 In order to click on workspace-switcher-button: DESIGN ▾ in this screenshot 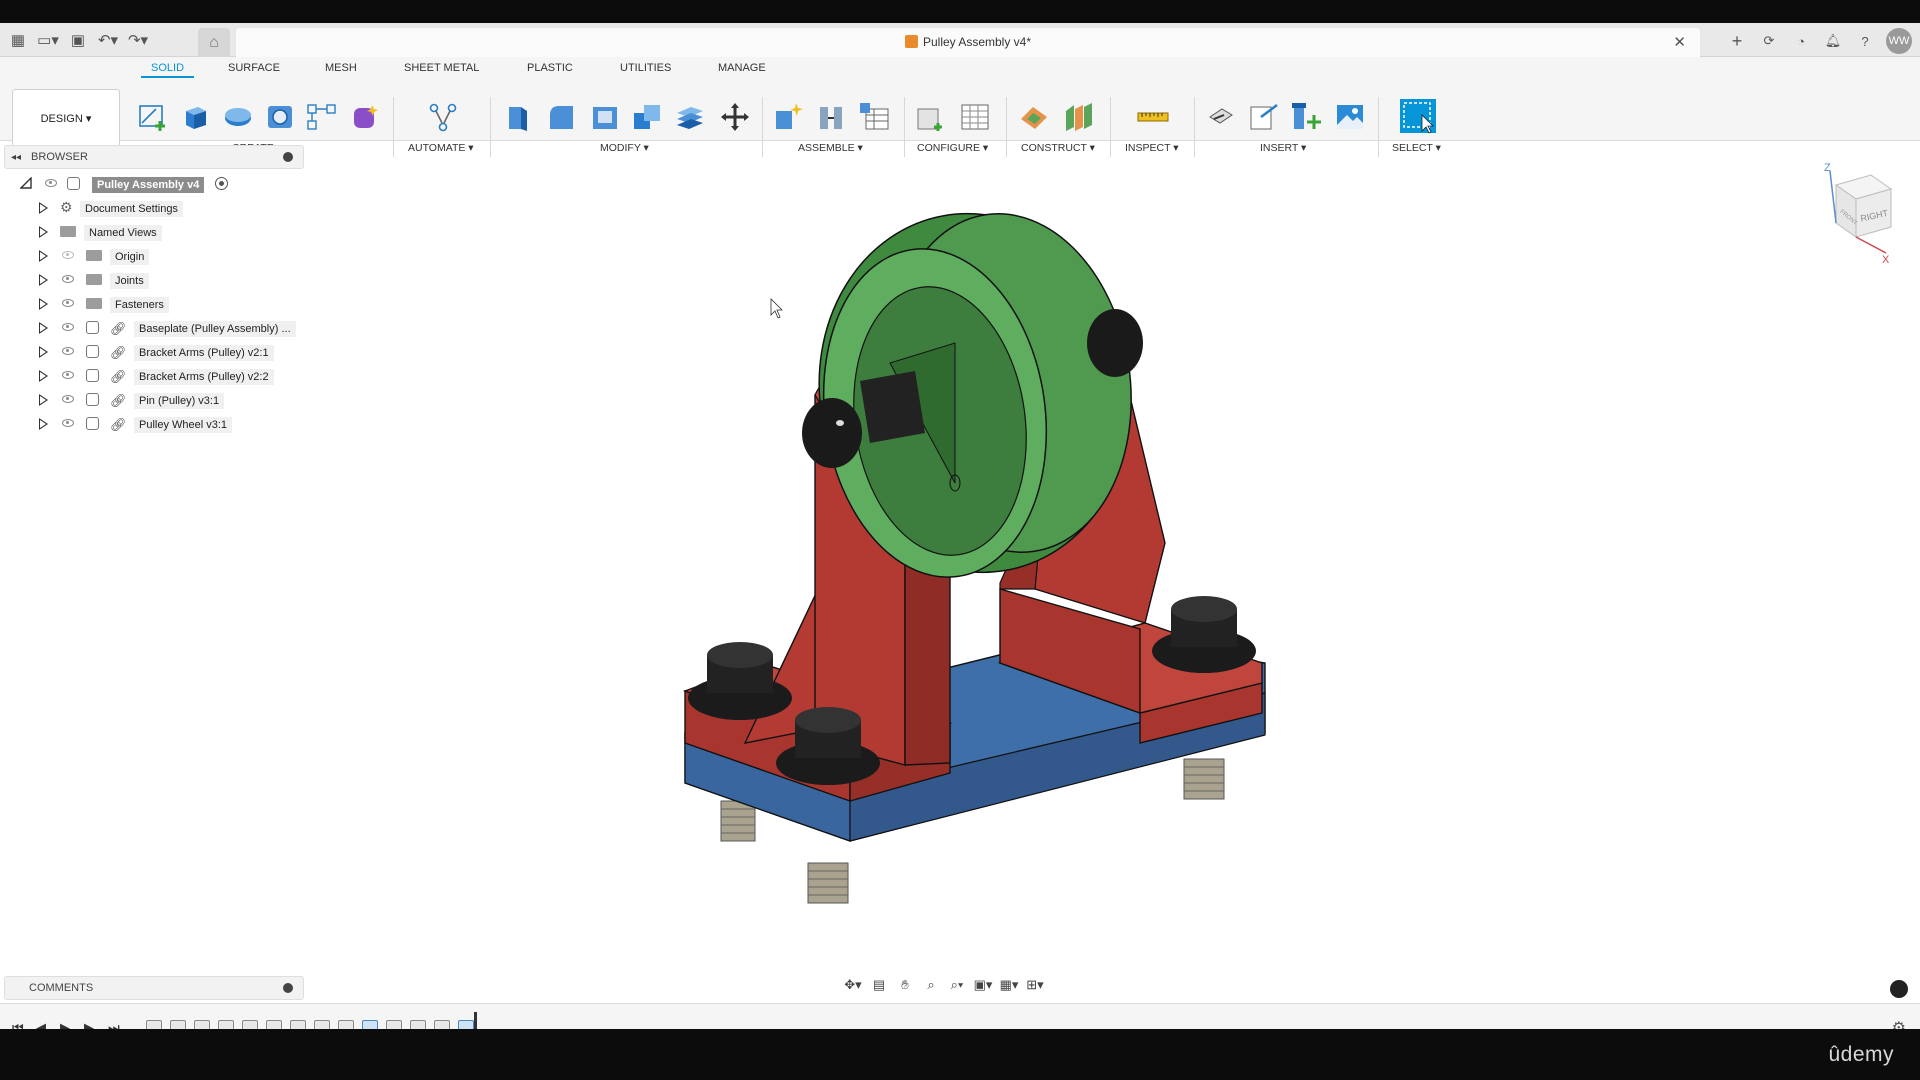, I will do `click(66, 118)`.